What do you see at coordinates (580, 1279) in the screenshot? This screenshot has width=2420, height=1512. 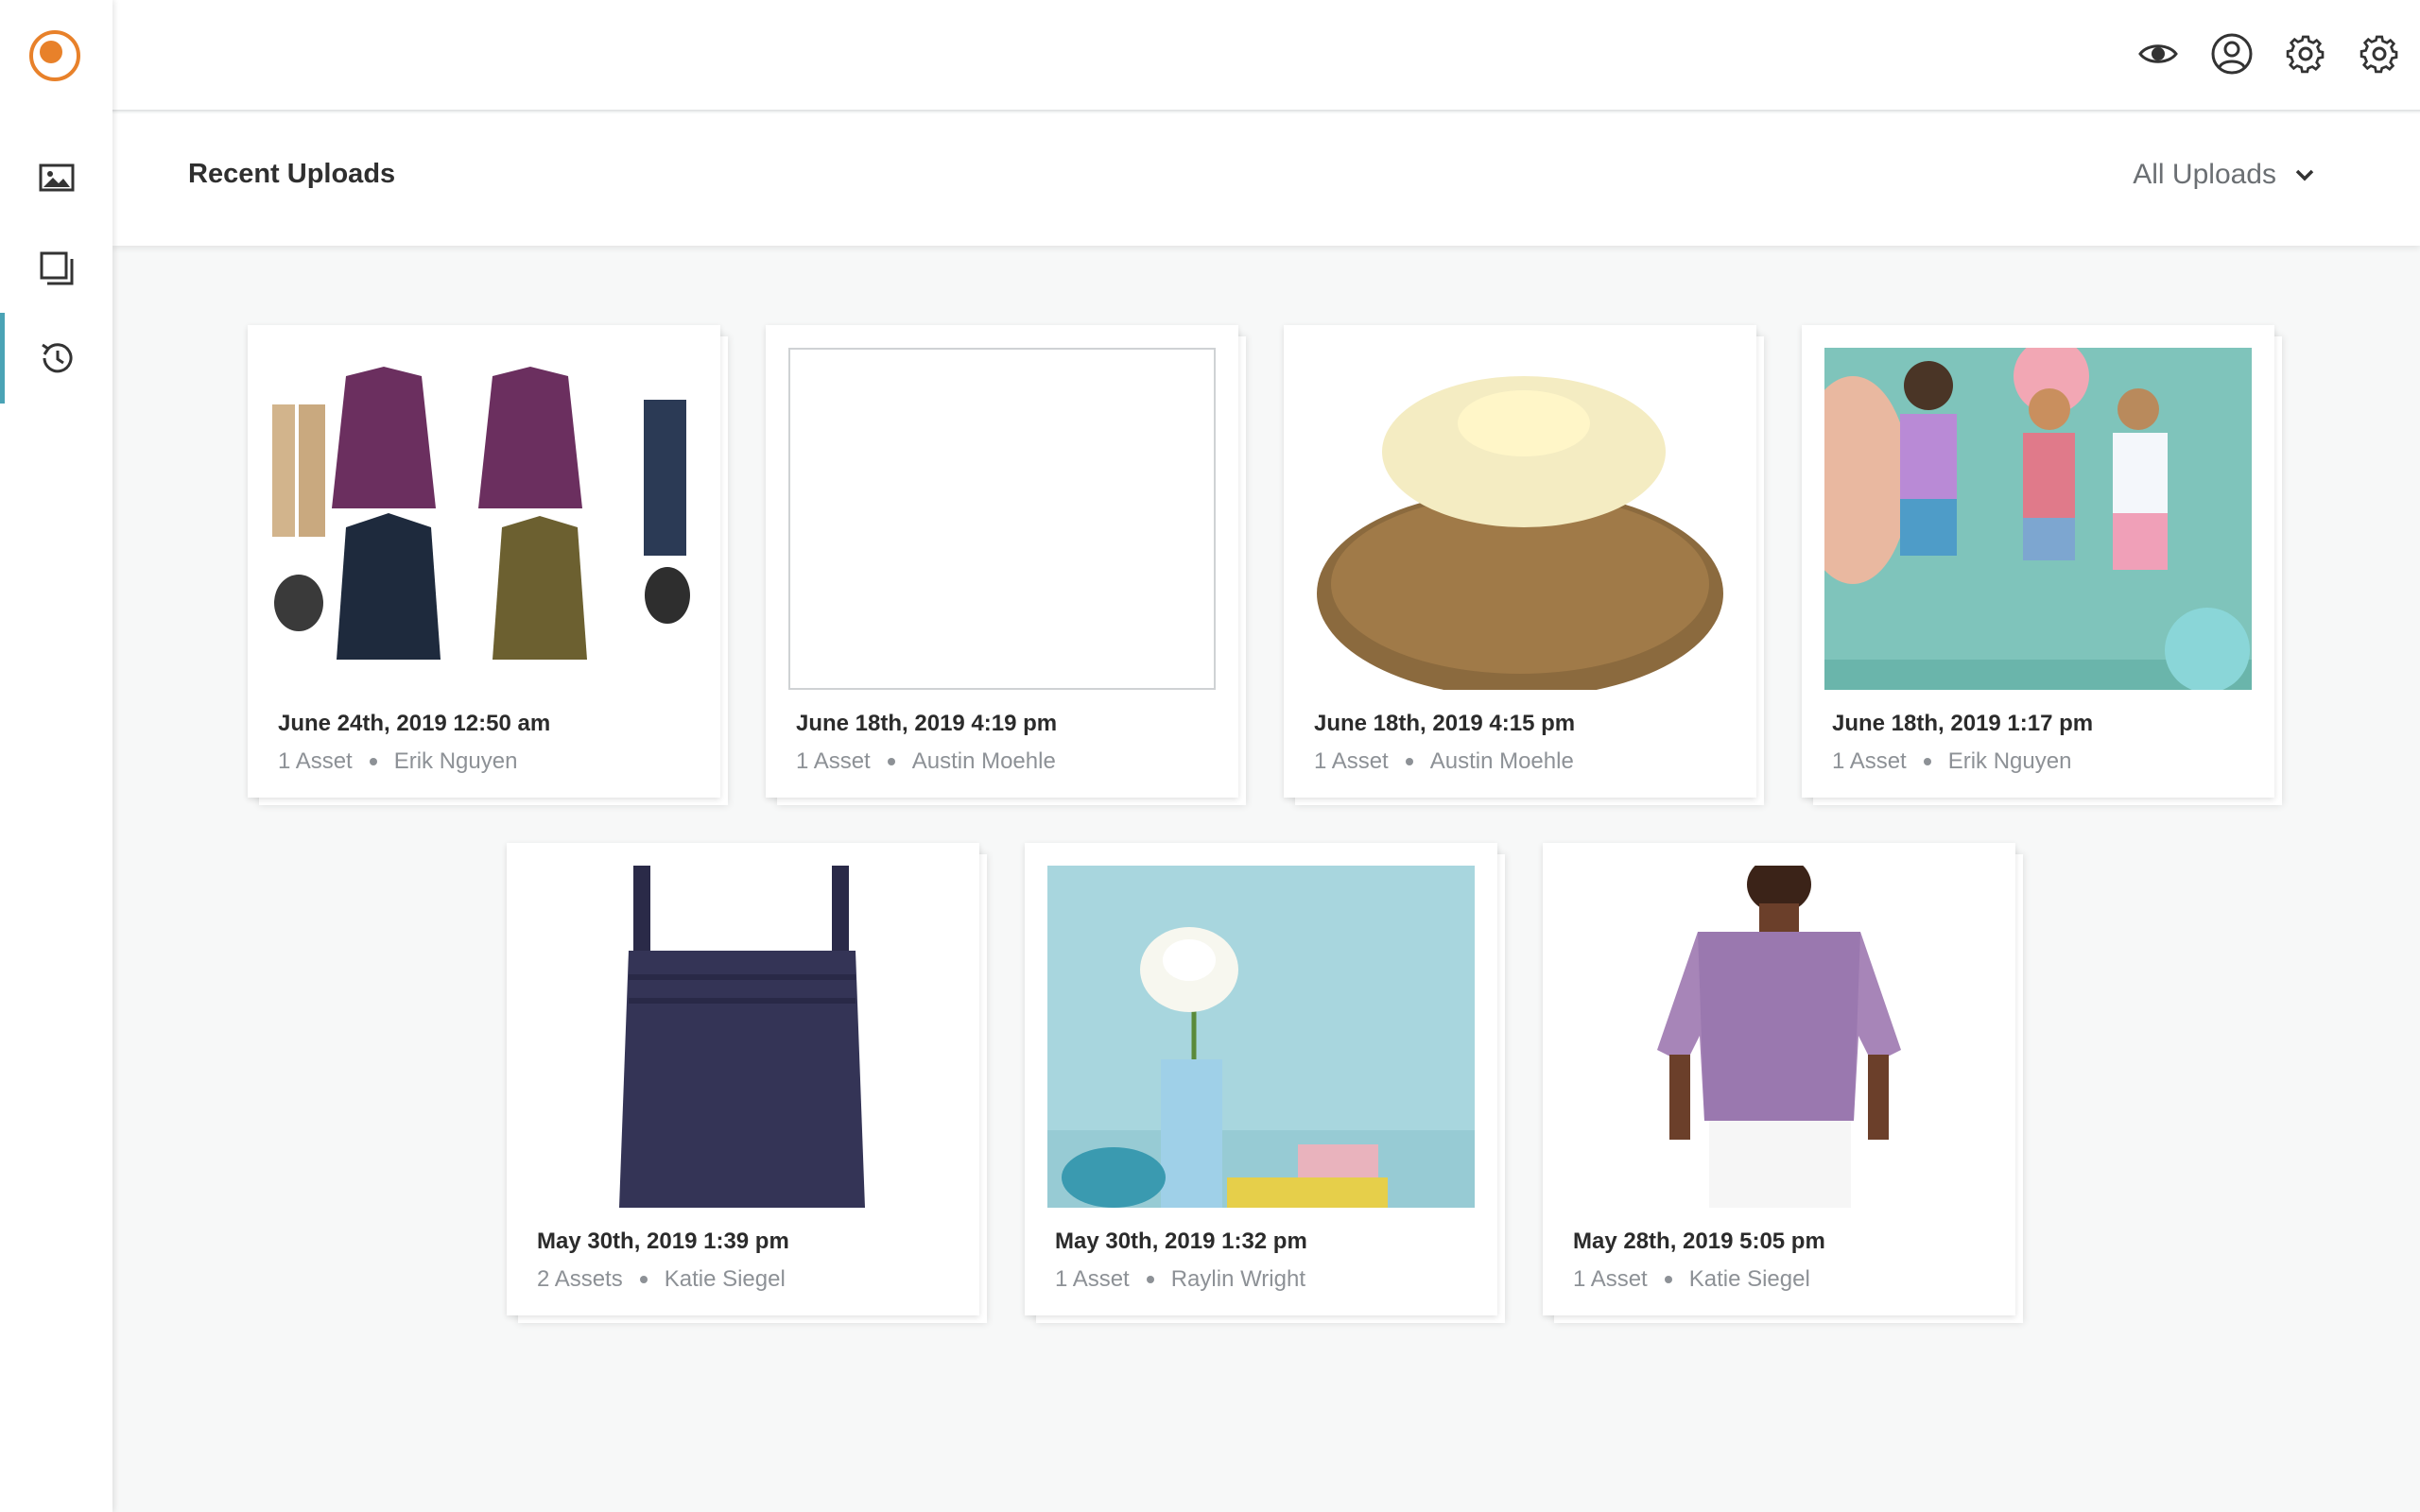 I see `asset-count: 2 Assets` at bounding box center [580, 1279].